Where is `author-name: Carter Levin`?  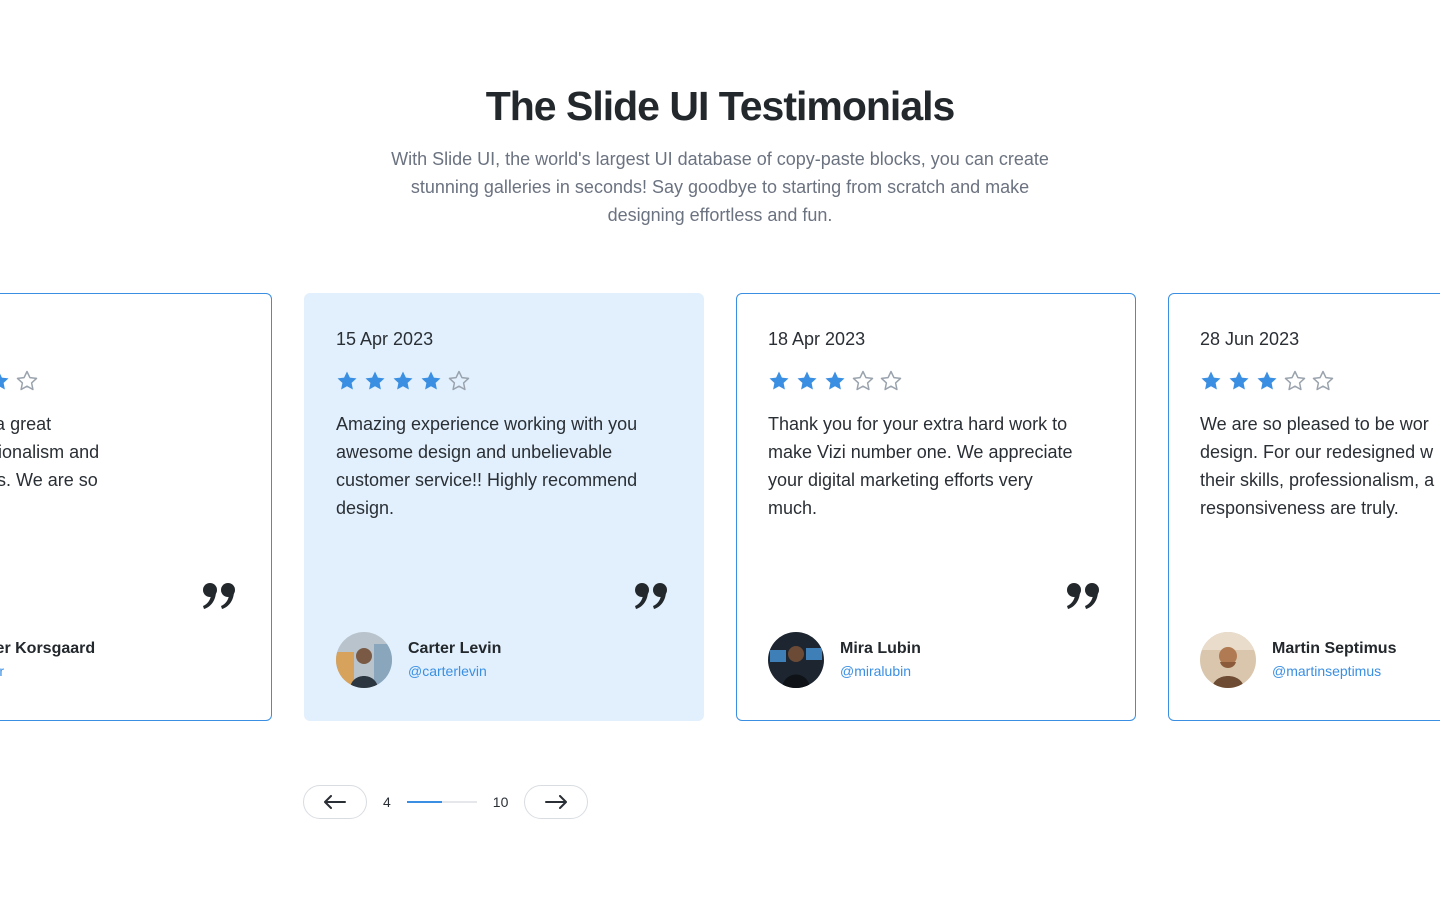
author-name: Carter Levin is located at coordinates (455, 648).